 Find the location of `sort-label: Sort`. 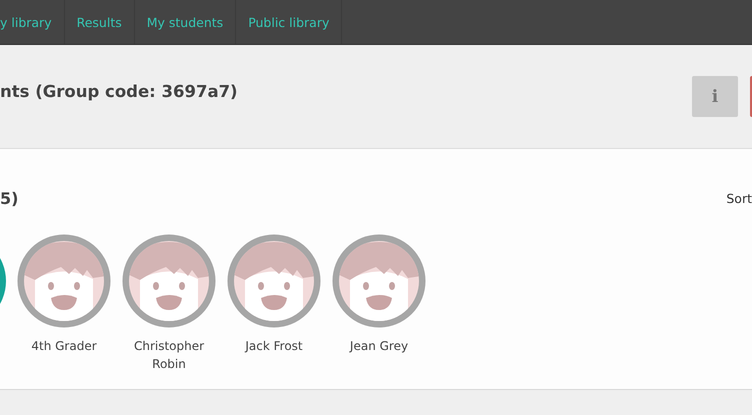

sort-label: Sort is located at coordinates (739, 198).